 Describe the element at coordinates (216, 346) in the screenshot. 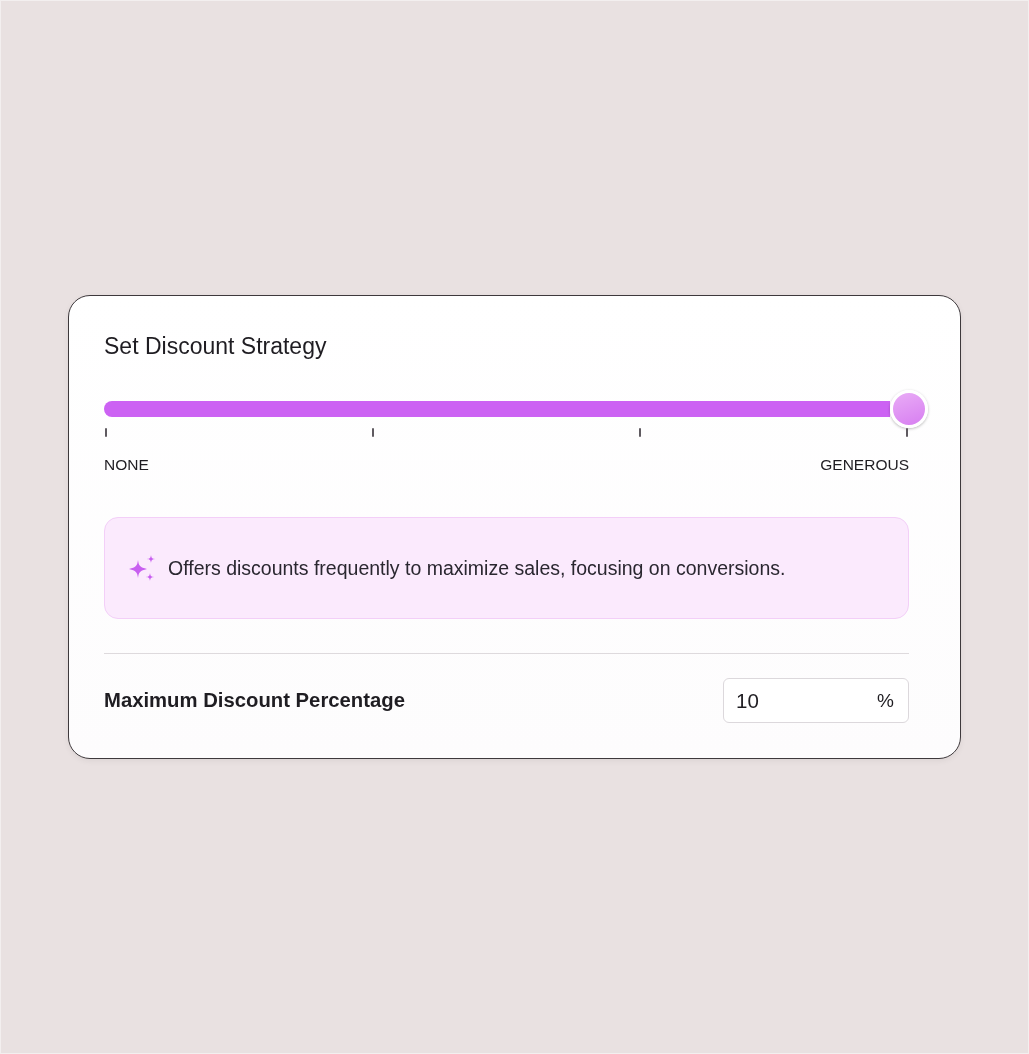

I see `card-title: Set Discount Strategy` at that location.